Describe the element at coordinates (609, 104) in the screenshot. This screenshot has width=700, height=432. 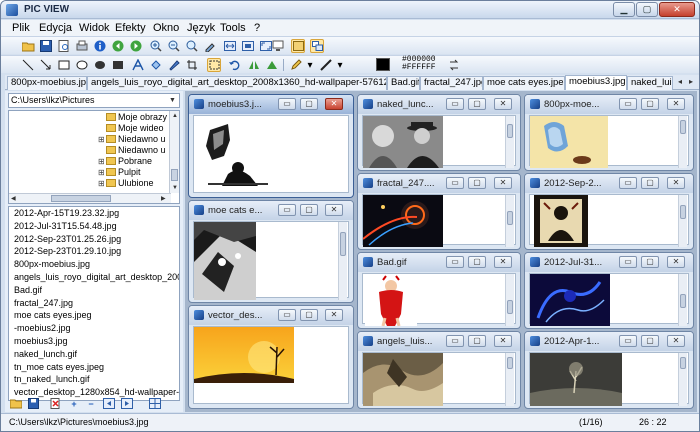
I see `image-window-titlebar: 800px-moe... ▭ ▢ ✕` at that location.